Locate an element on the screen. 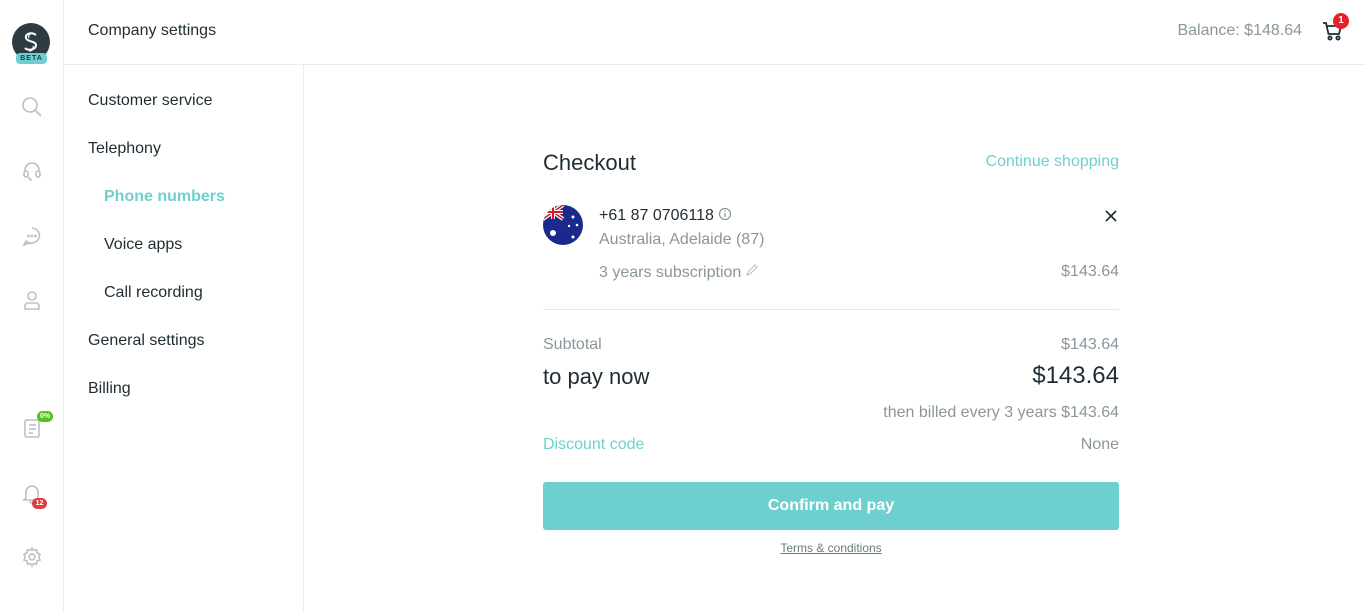 Image resolution: width=1366 pixels, height=613 pixels. logo-mark-icon is located at coordinates (31, 42).